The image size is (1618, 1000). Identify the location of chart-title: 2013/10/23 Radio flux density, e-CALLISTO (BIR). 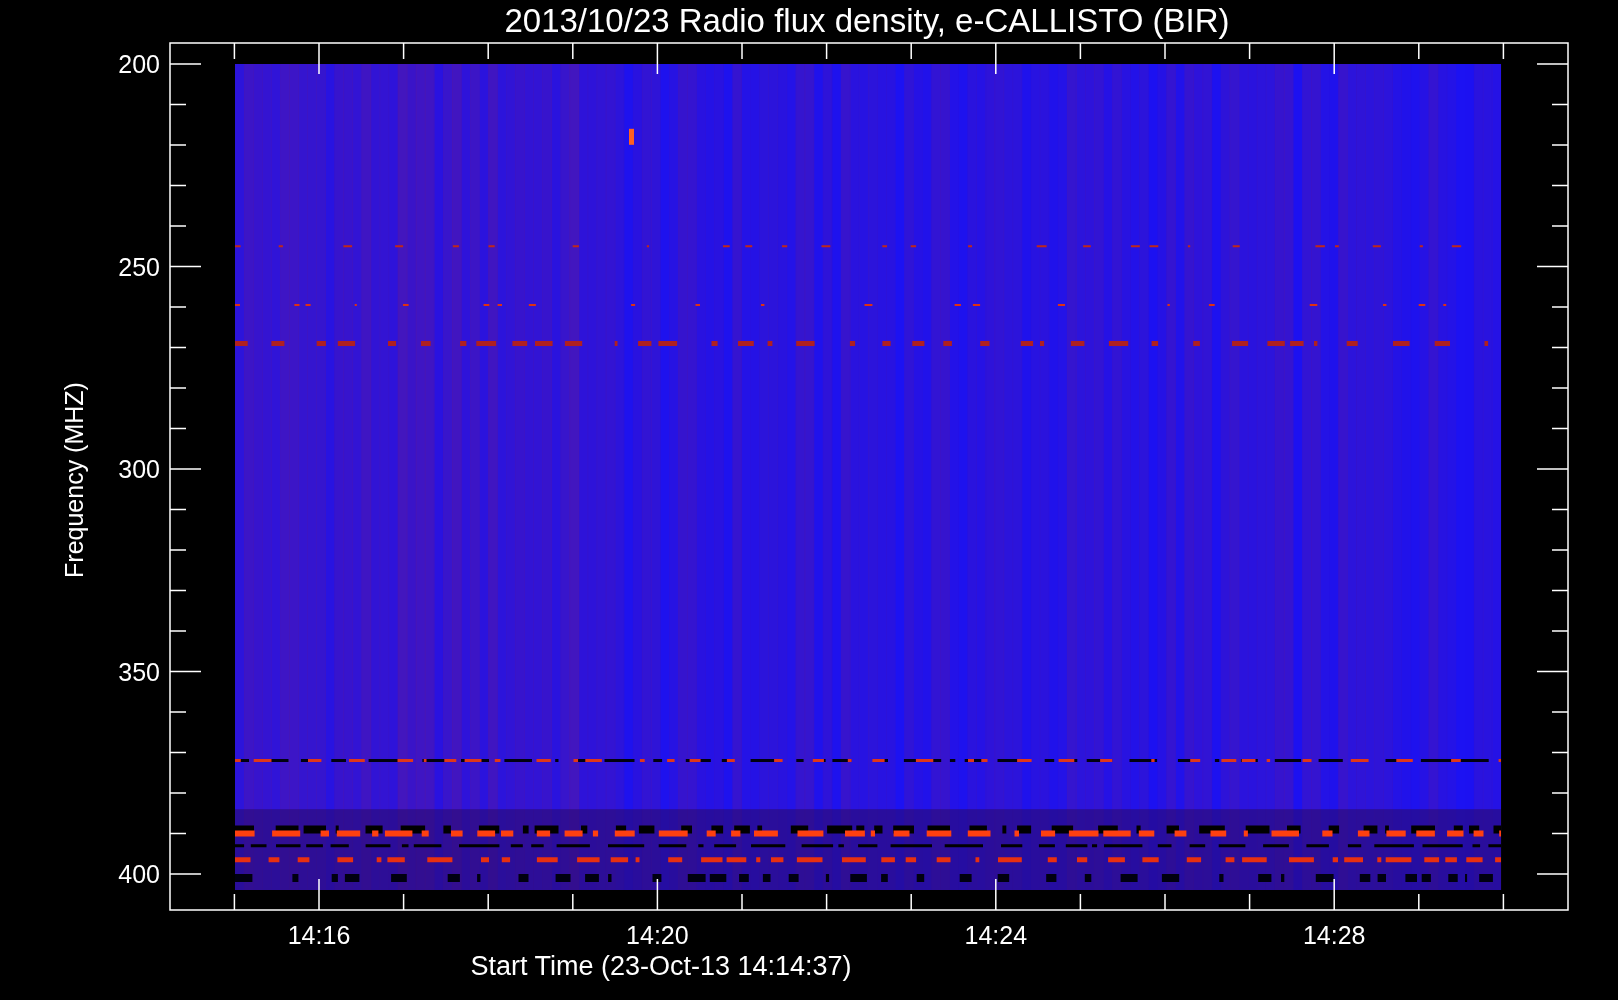
(867, 20).